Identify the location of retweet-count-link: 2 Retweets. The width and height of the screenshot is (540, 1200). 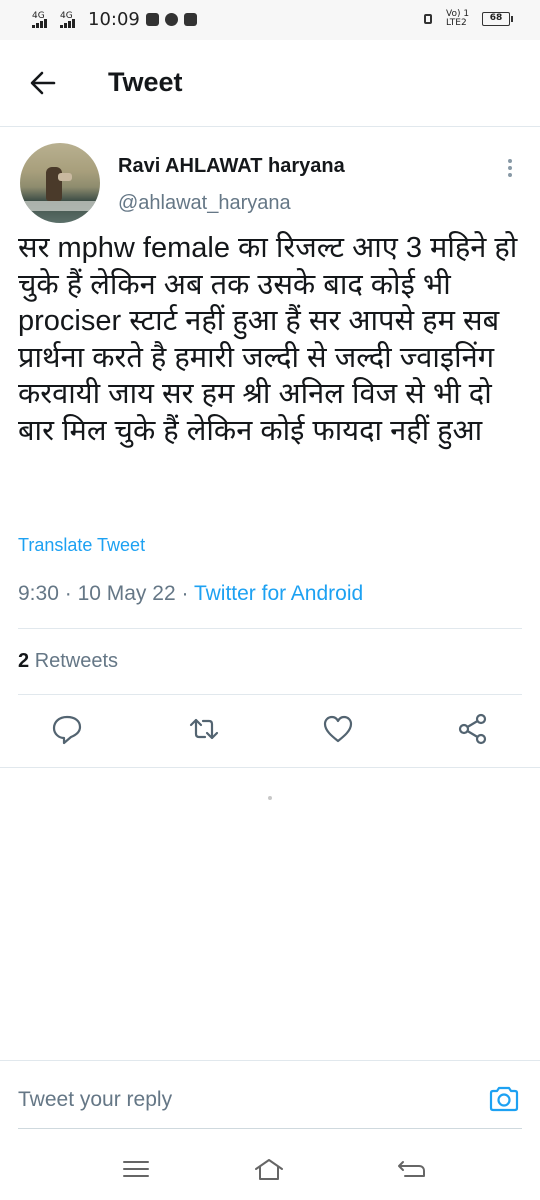
(68, 661).